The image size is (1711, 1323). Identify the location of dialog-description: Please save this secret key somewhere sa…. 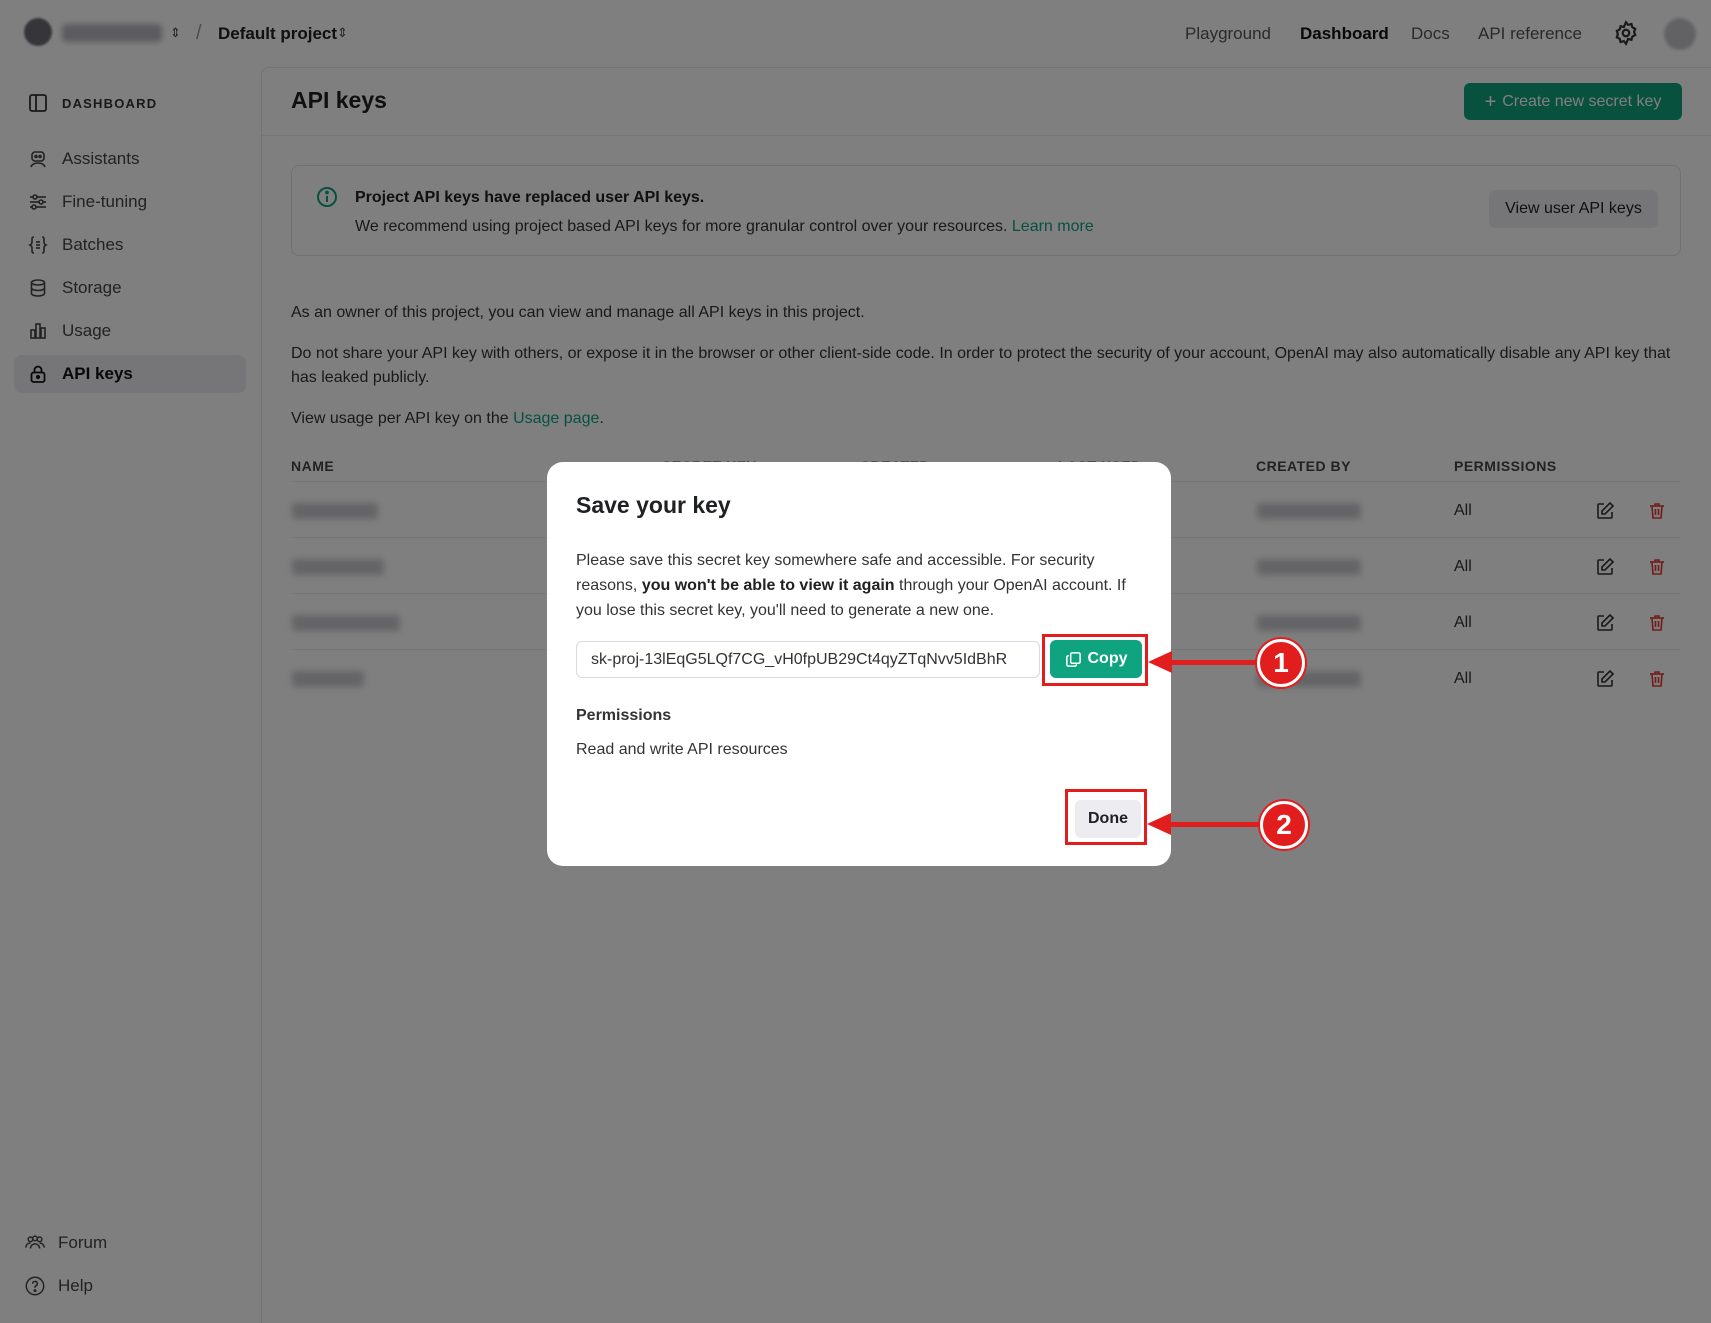
(861, 585).